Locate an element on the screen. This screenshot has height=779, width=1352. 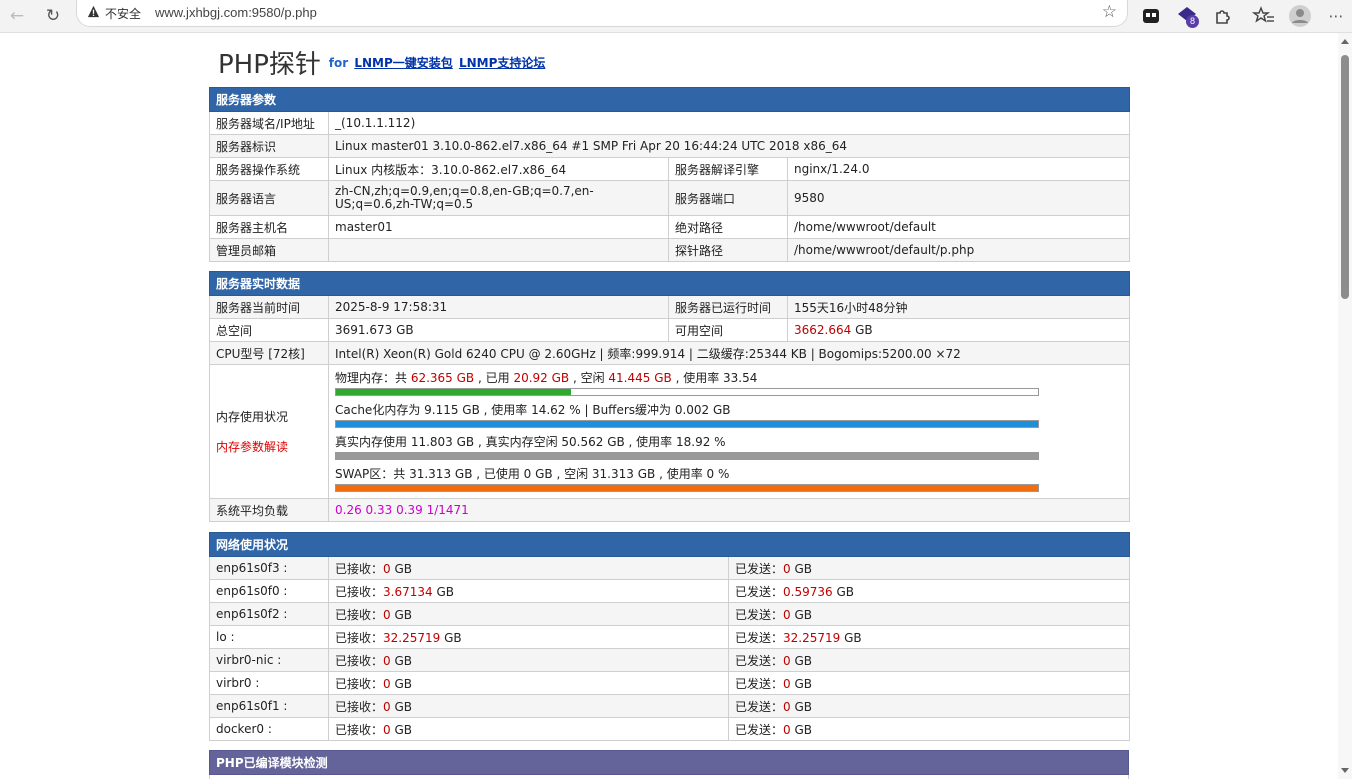
insecure-label: 不安全 is located at coordinates (123, 14).